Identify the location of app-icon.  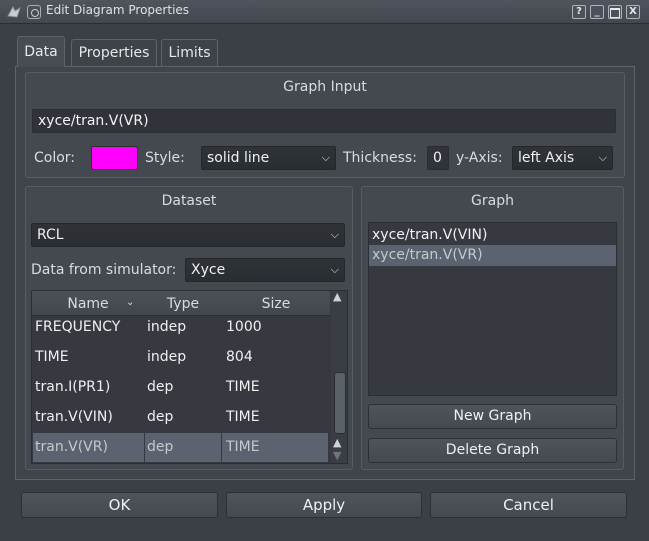
(14, 12).